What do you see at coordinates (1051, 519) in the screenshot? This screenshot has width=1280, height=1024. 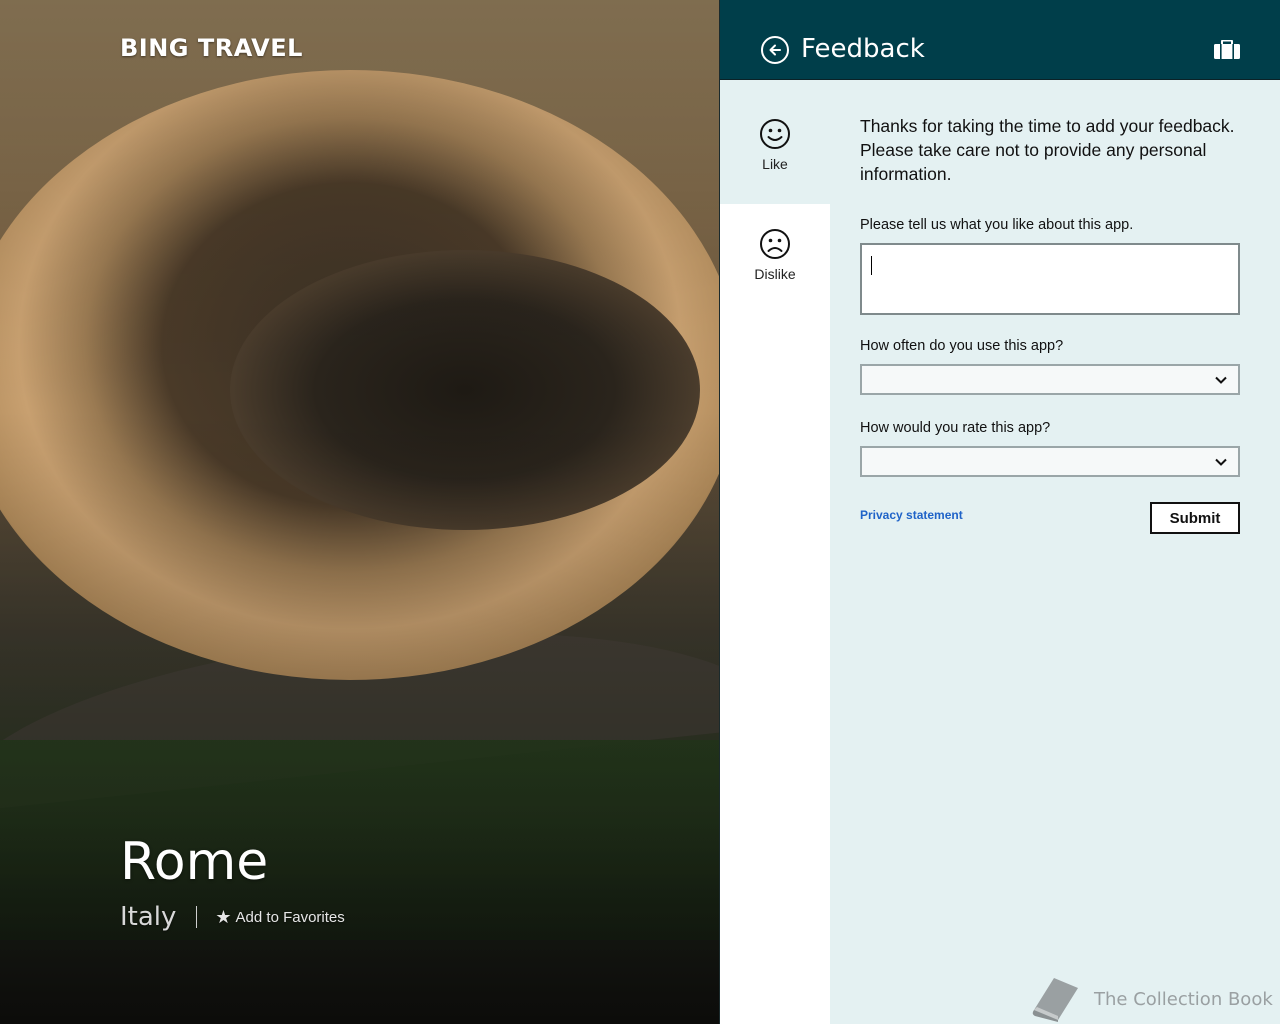 I see `form-actions: Privacy statement Submit` at bounding box center [1051, 519].